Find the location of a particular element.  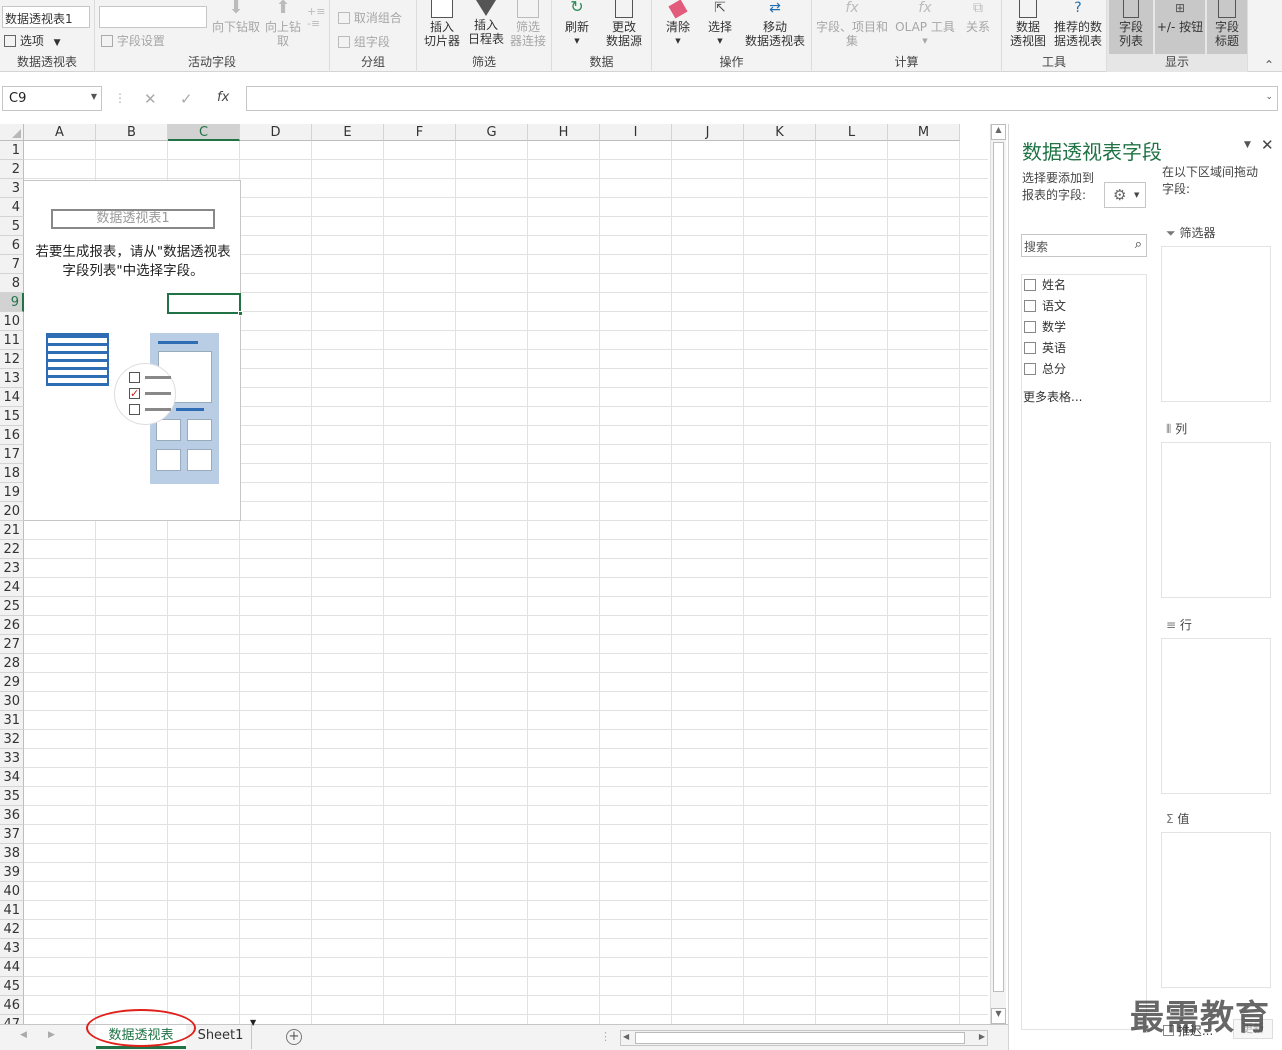

hscroll-left-icon: ◀ is located at coordinates (626, 1036).